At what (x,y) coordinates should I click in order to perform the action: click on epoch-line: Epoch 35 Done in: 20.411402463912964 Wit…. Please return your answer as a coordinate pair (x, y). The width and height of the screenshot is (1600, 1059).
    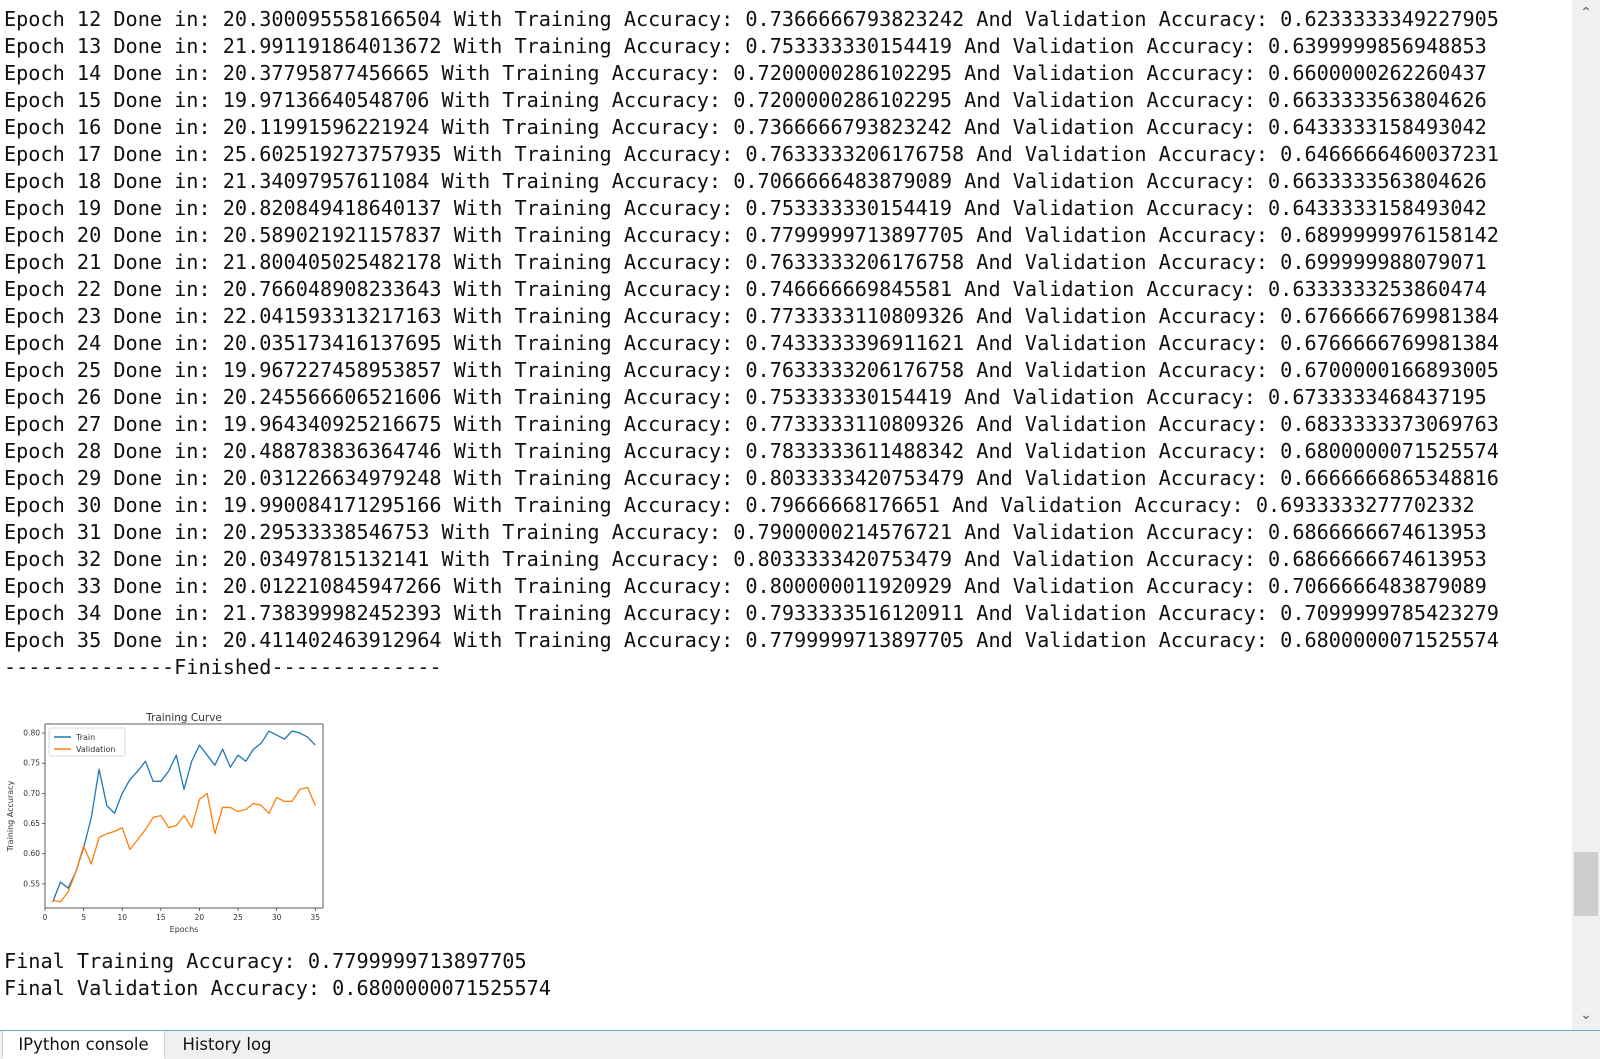
    Looking at the image, I should click on (751, 640).